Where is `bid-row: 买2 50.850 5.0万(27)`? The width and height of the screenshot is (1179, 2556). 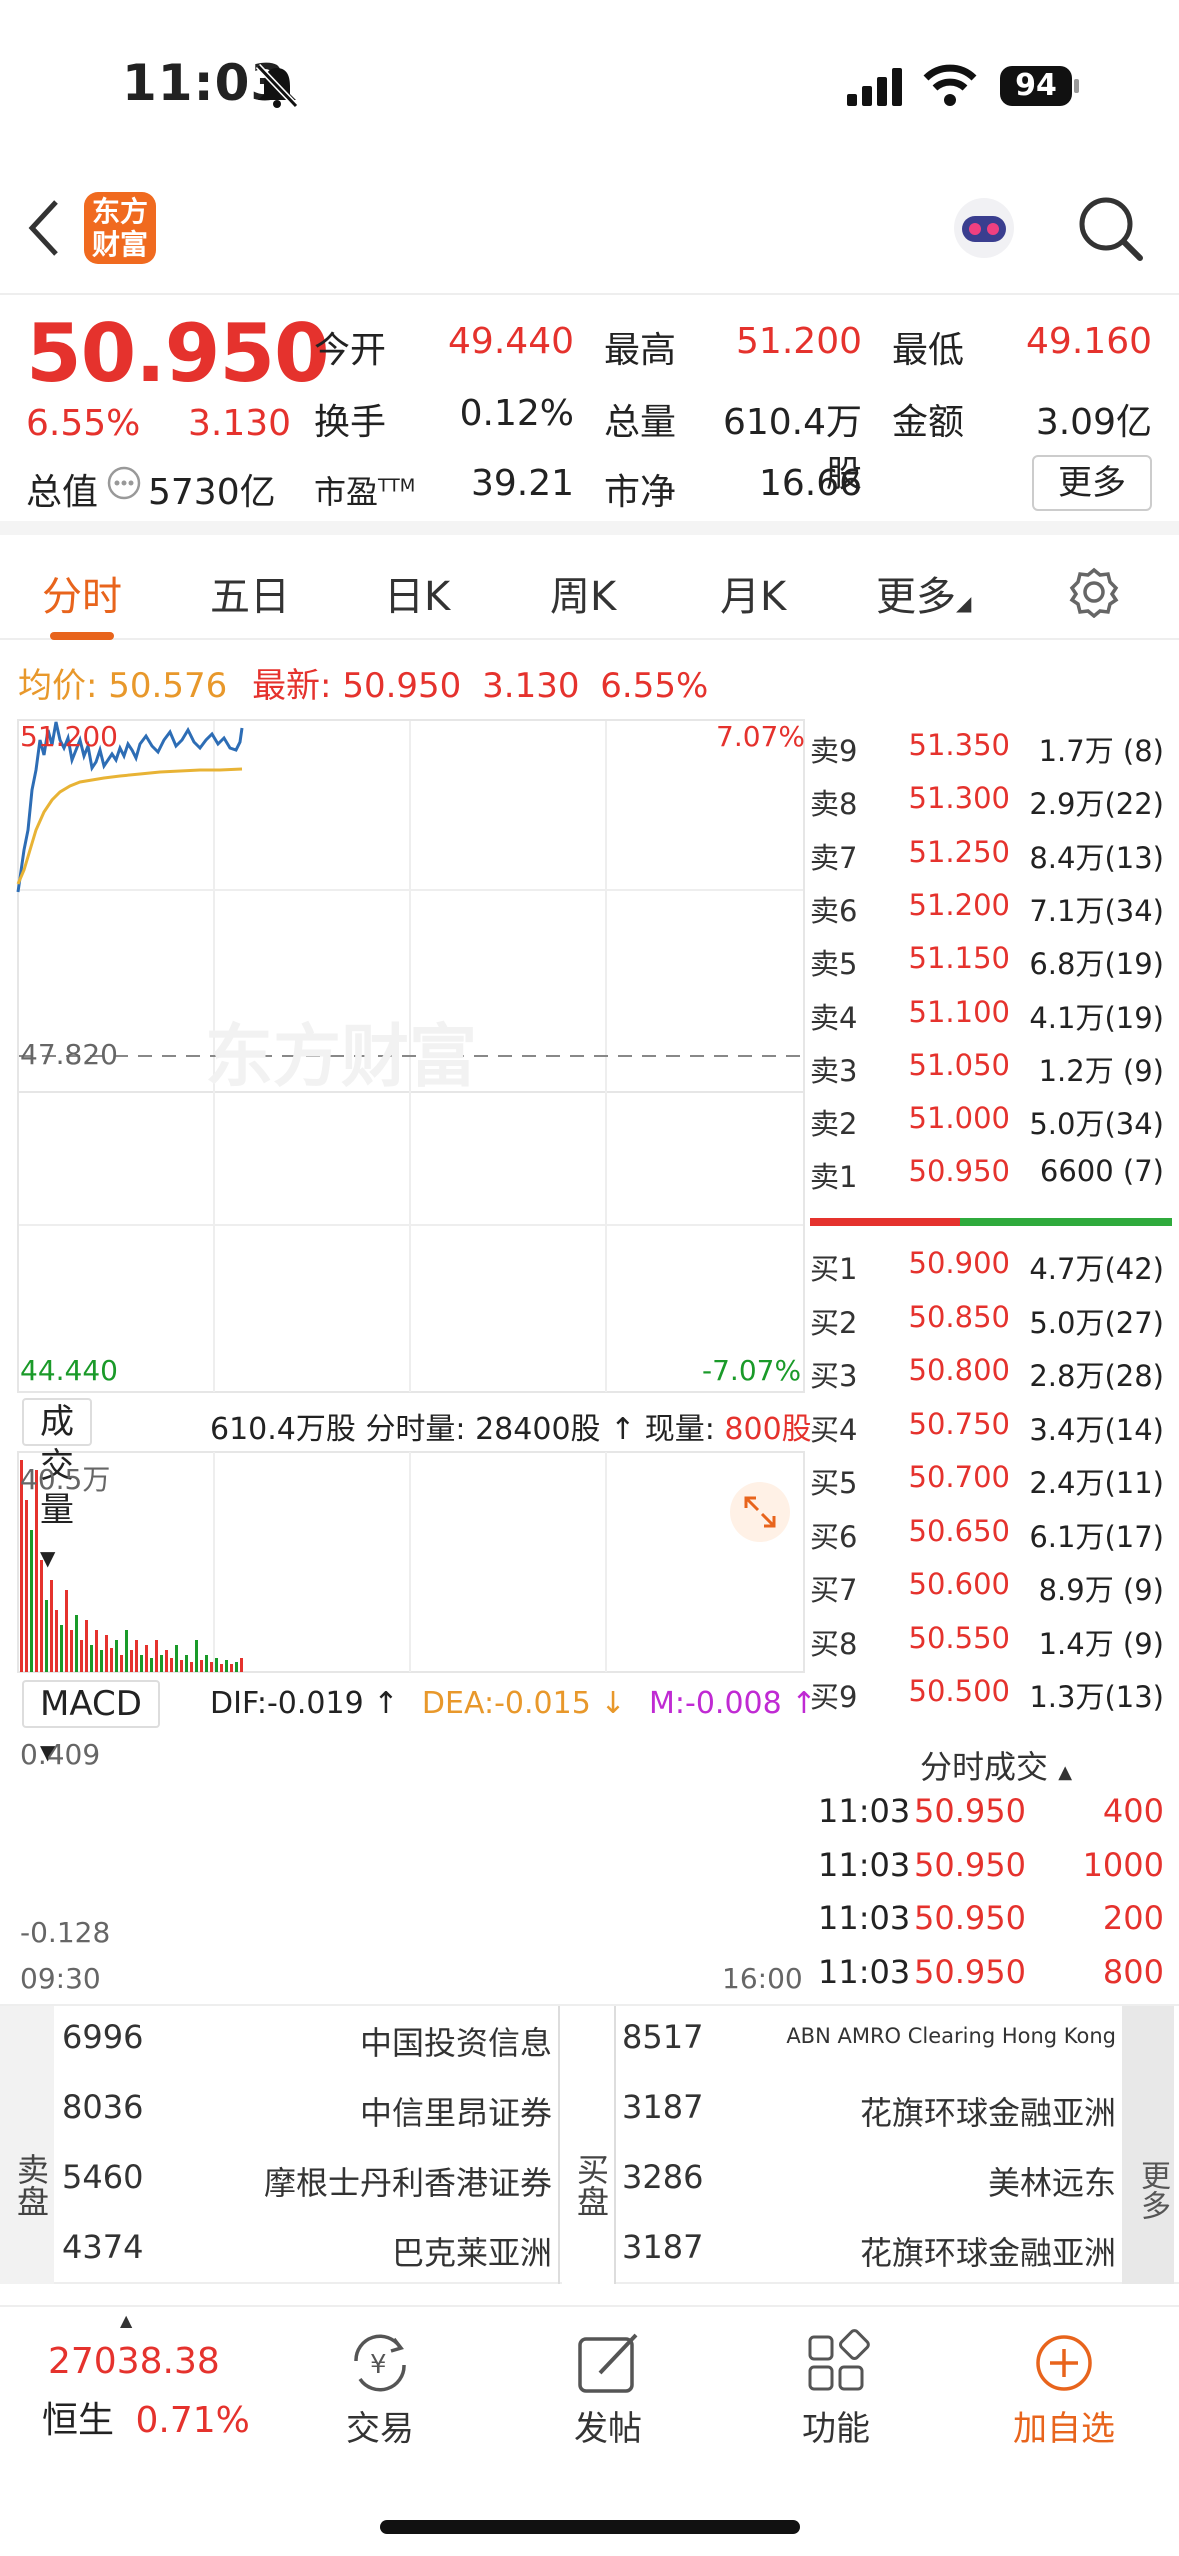
bid-row: 买2 50.850 5.0万(27) is located at coordinates (991, 1317).